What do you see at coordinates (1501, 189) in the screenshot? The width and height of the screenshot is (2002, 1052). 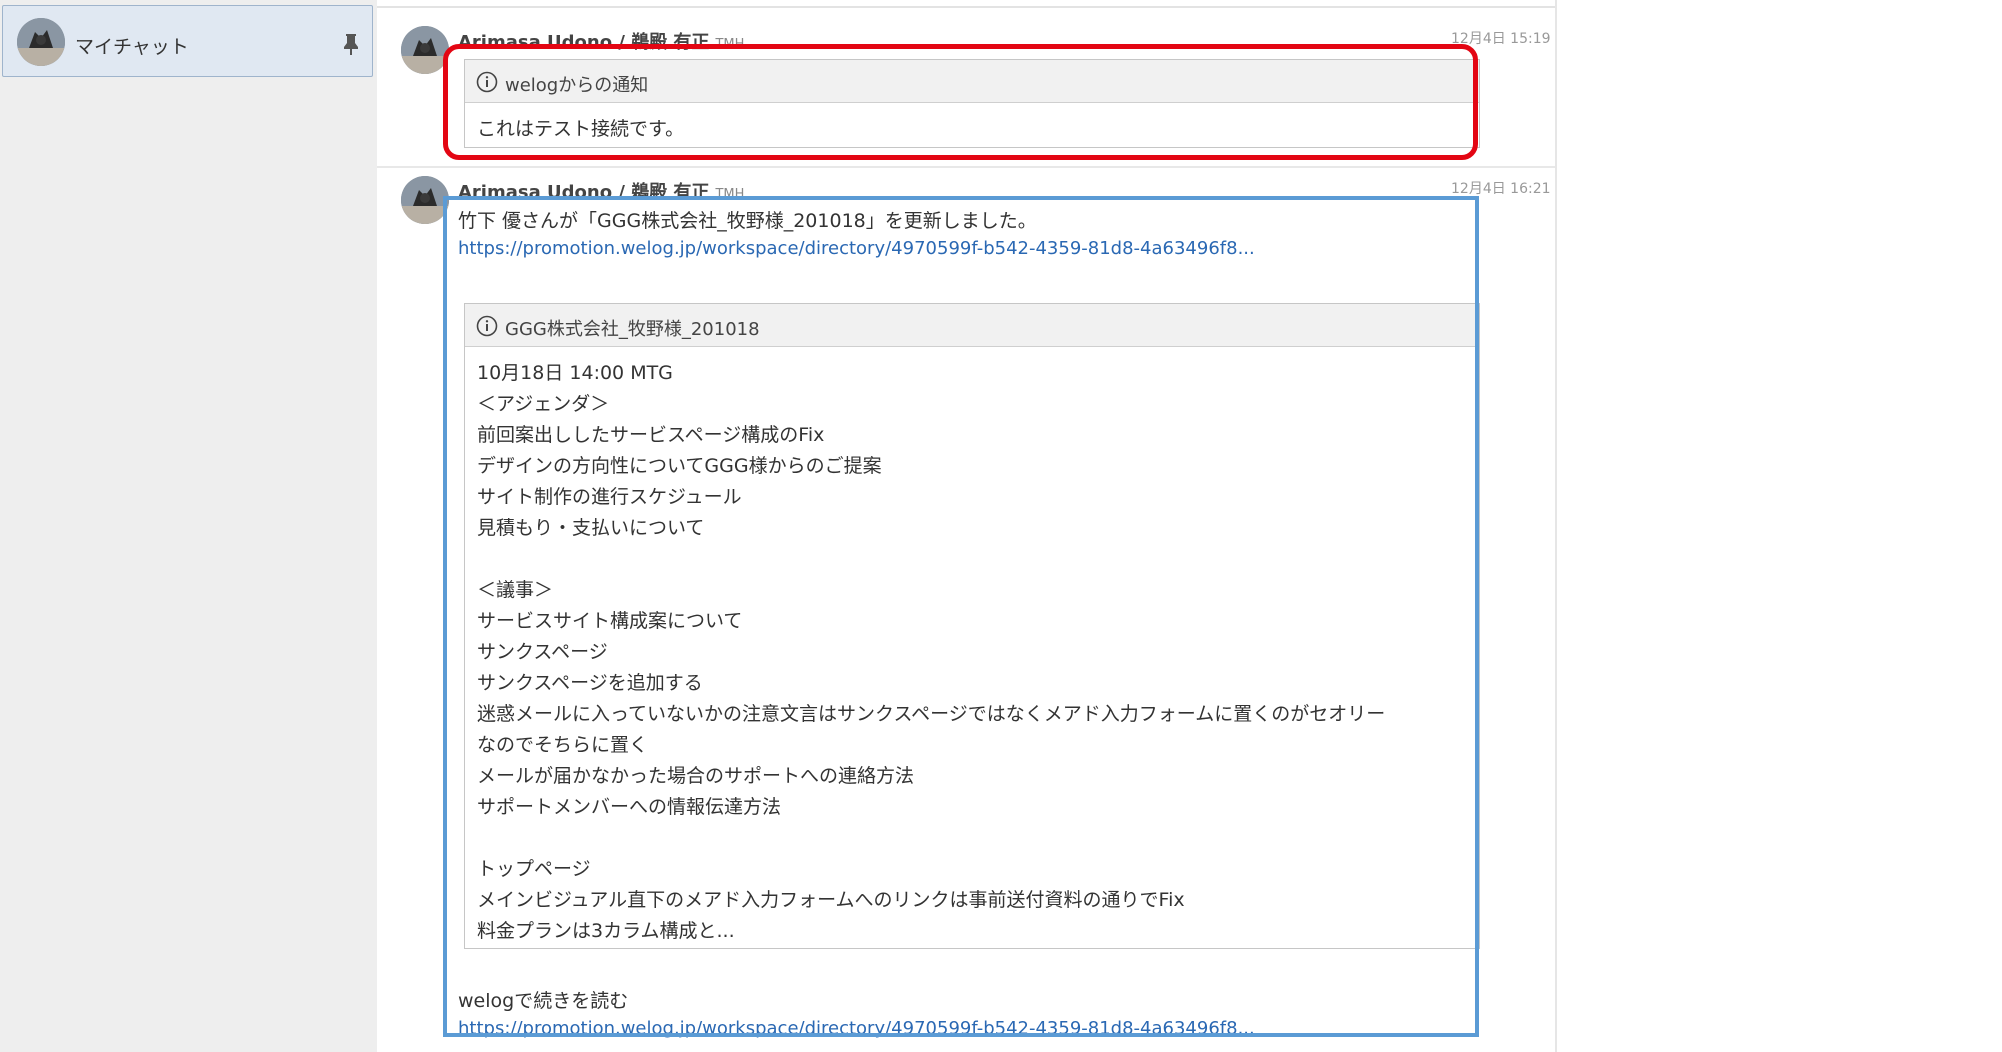 I see `message-timestamp: 12月4日 16:21` at bounding box center [1501, 189].